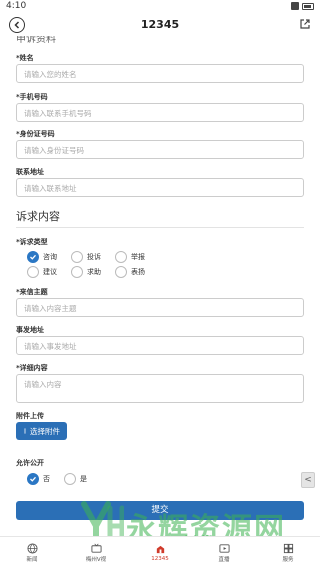 Image resolution: width=320 pixels, height=569 pixels. Describe the element at coordinates (25, 431) in the screenshot. I see `paperclip-icon` at that location.